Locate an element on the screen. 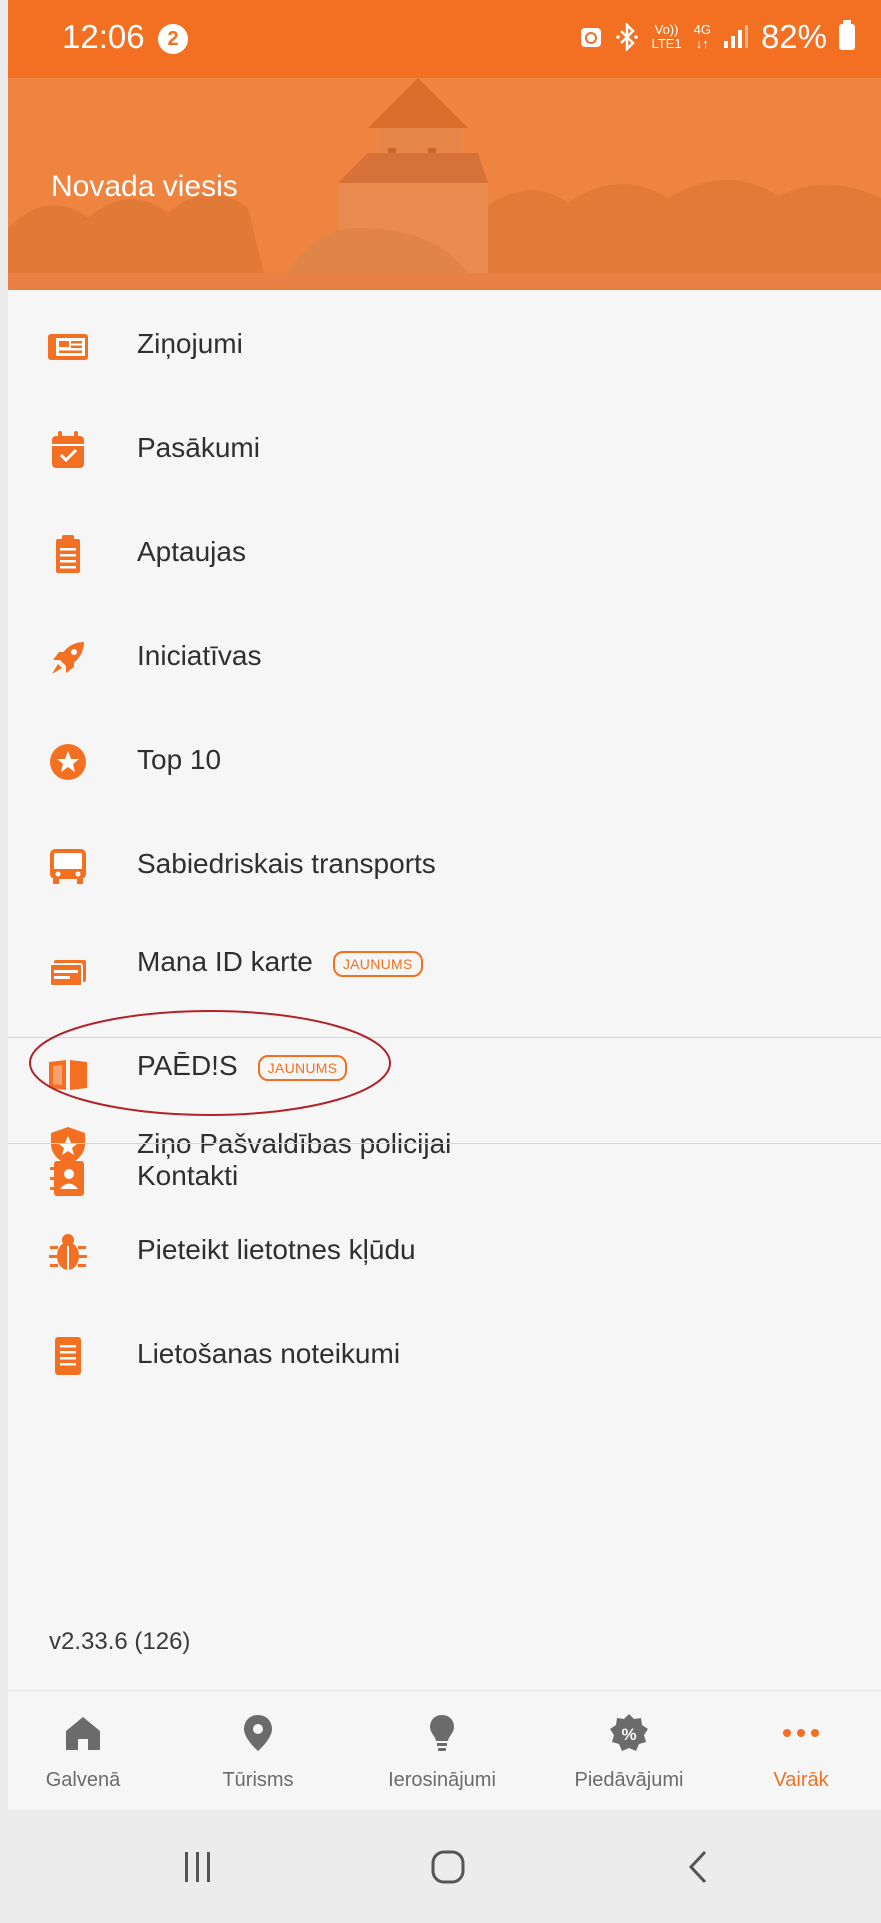  tab-ierosinajumi: Ierosinājumi is located at coordinates (442, 1751).